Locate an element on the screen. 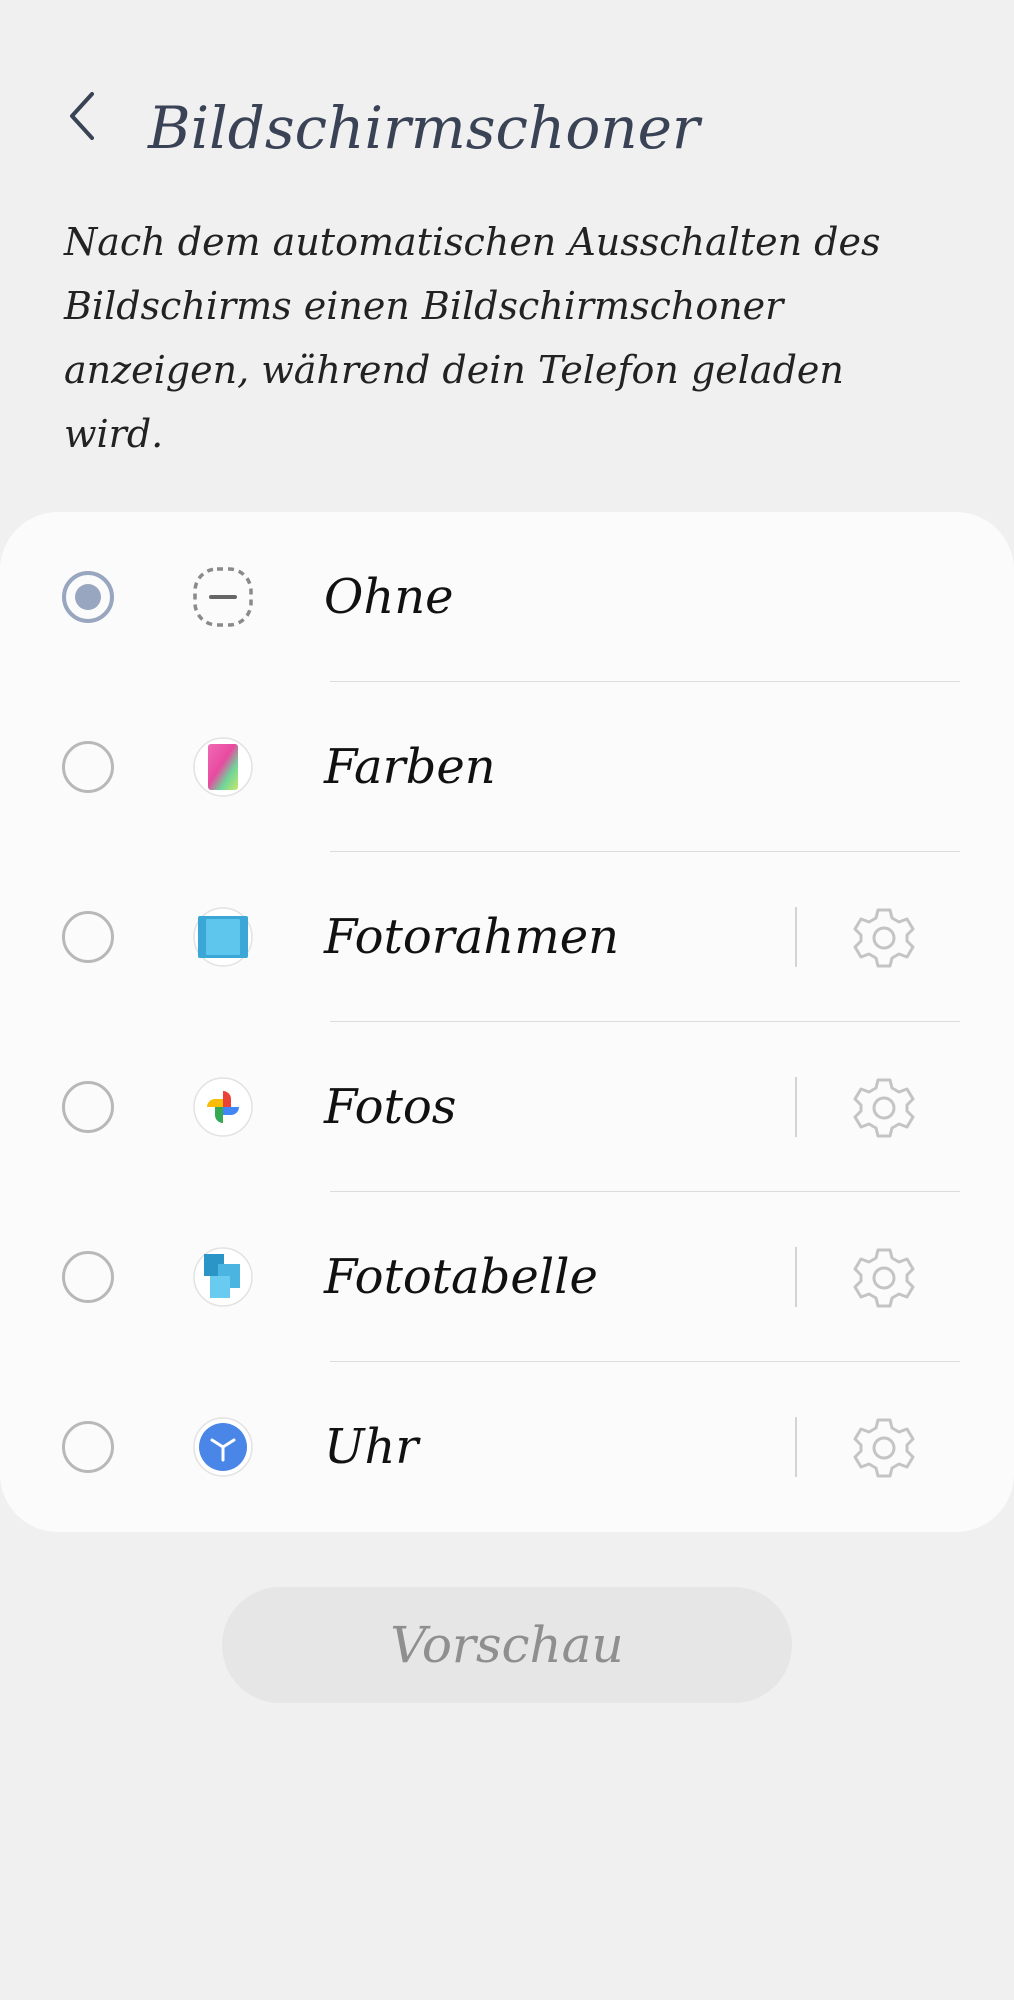 The image size is (1014, 2000). header: Bildschirmschoner is located at coordinates (507, 100).